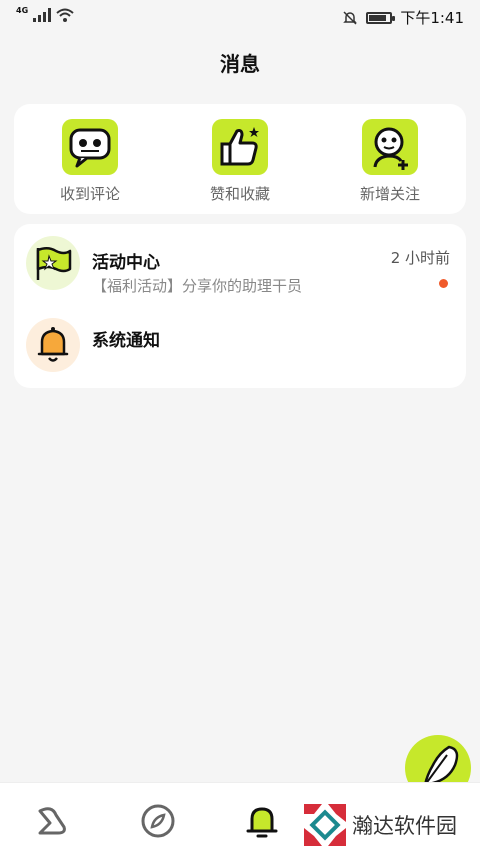  I want to click on quick-action-comments: 收到评论, so click(90, 161).